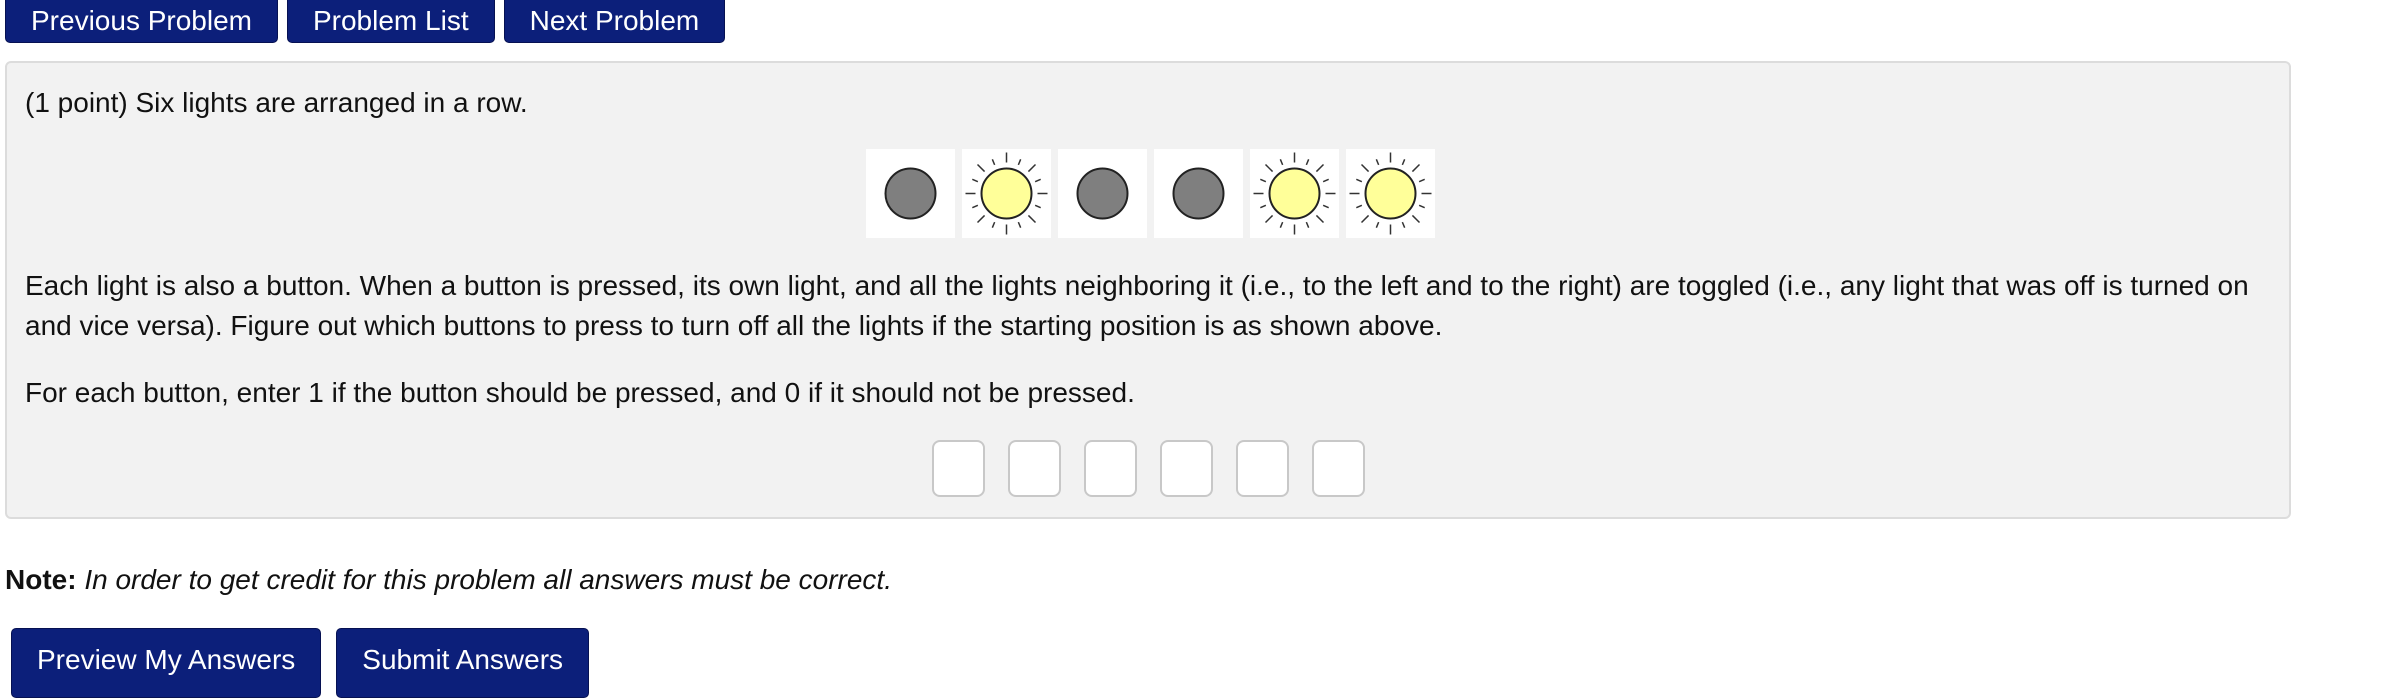 Image resolution: width=2392 pixels, height=698 pixels. Describe the element at coordinates (390, 21) in the screenshot. I see `problem-list-button: Problem List` at that location.